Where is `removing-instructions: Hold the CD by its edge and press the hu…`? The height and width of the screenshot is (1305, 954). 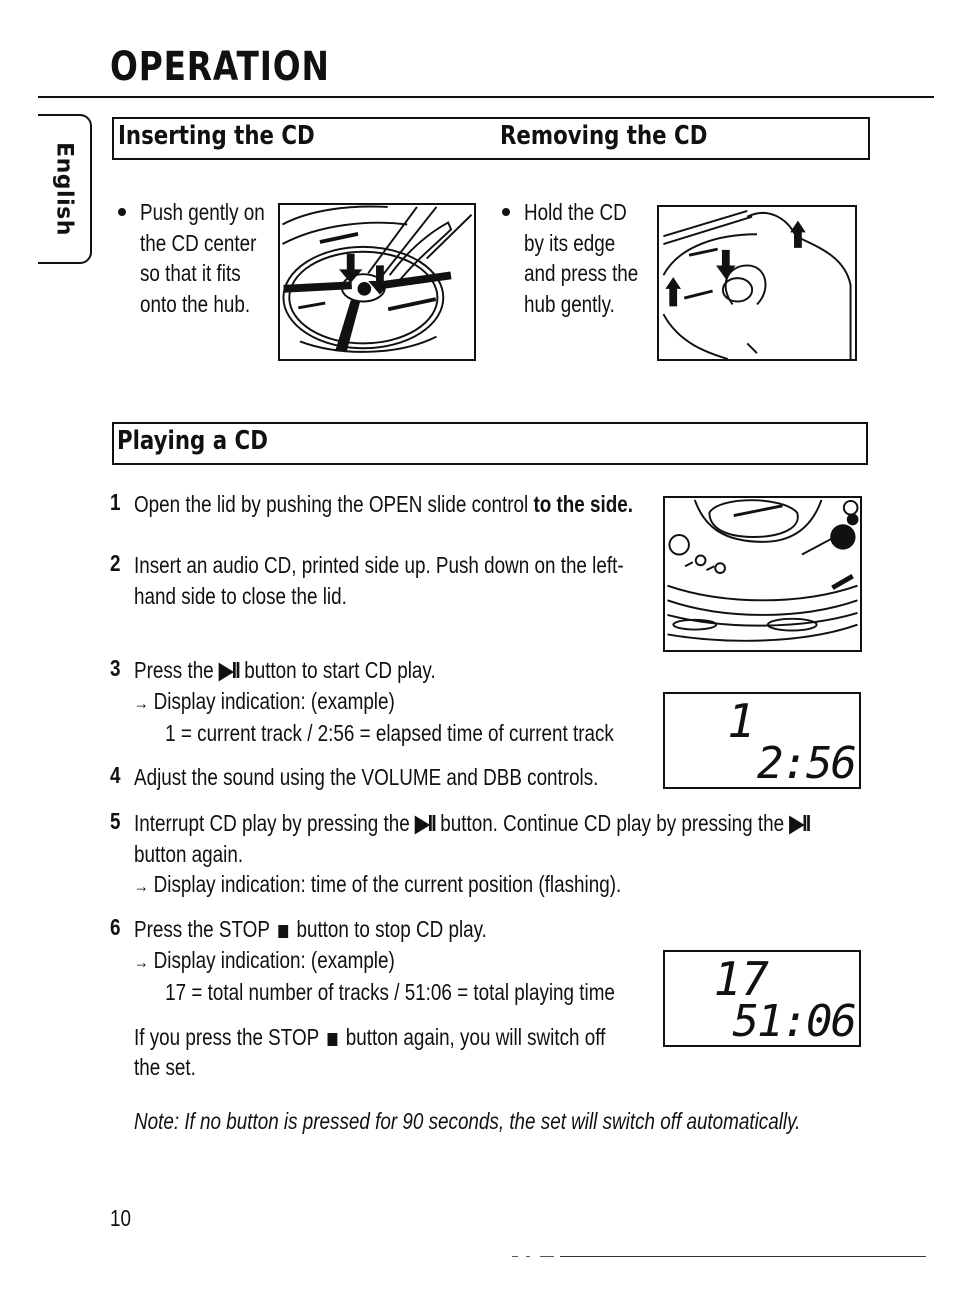 removing-instructions: Hold the CD by its edge and press the hu… is located at coordinates (581, 258).